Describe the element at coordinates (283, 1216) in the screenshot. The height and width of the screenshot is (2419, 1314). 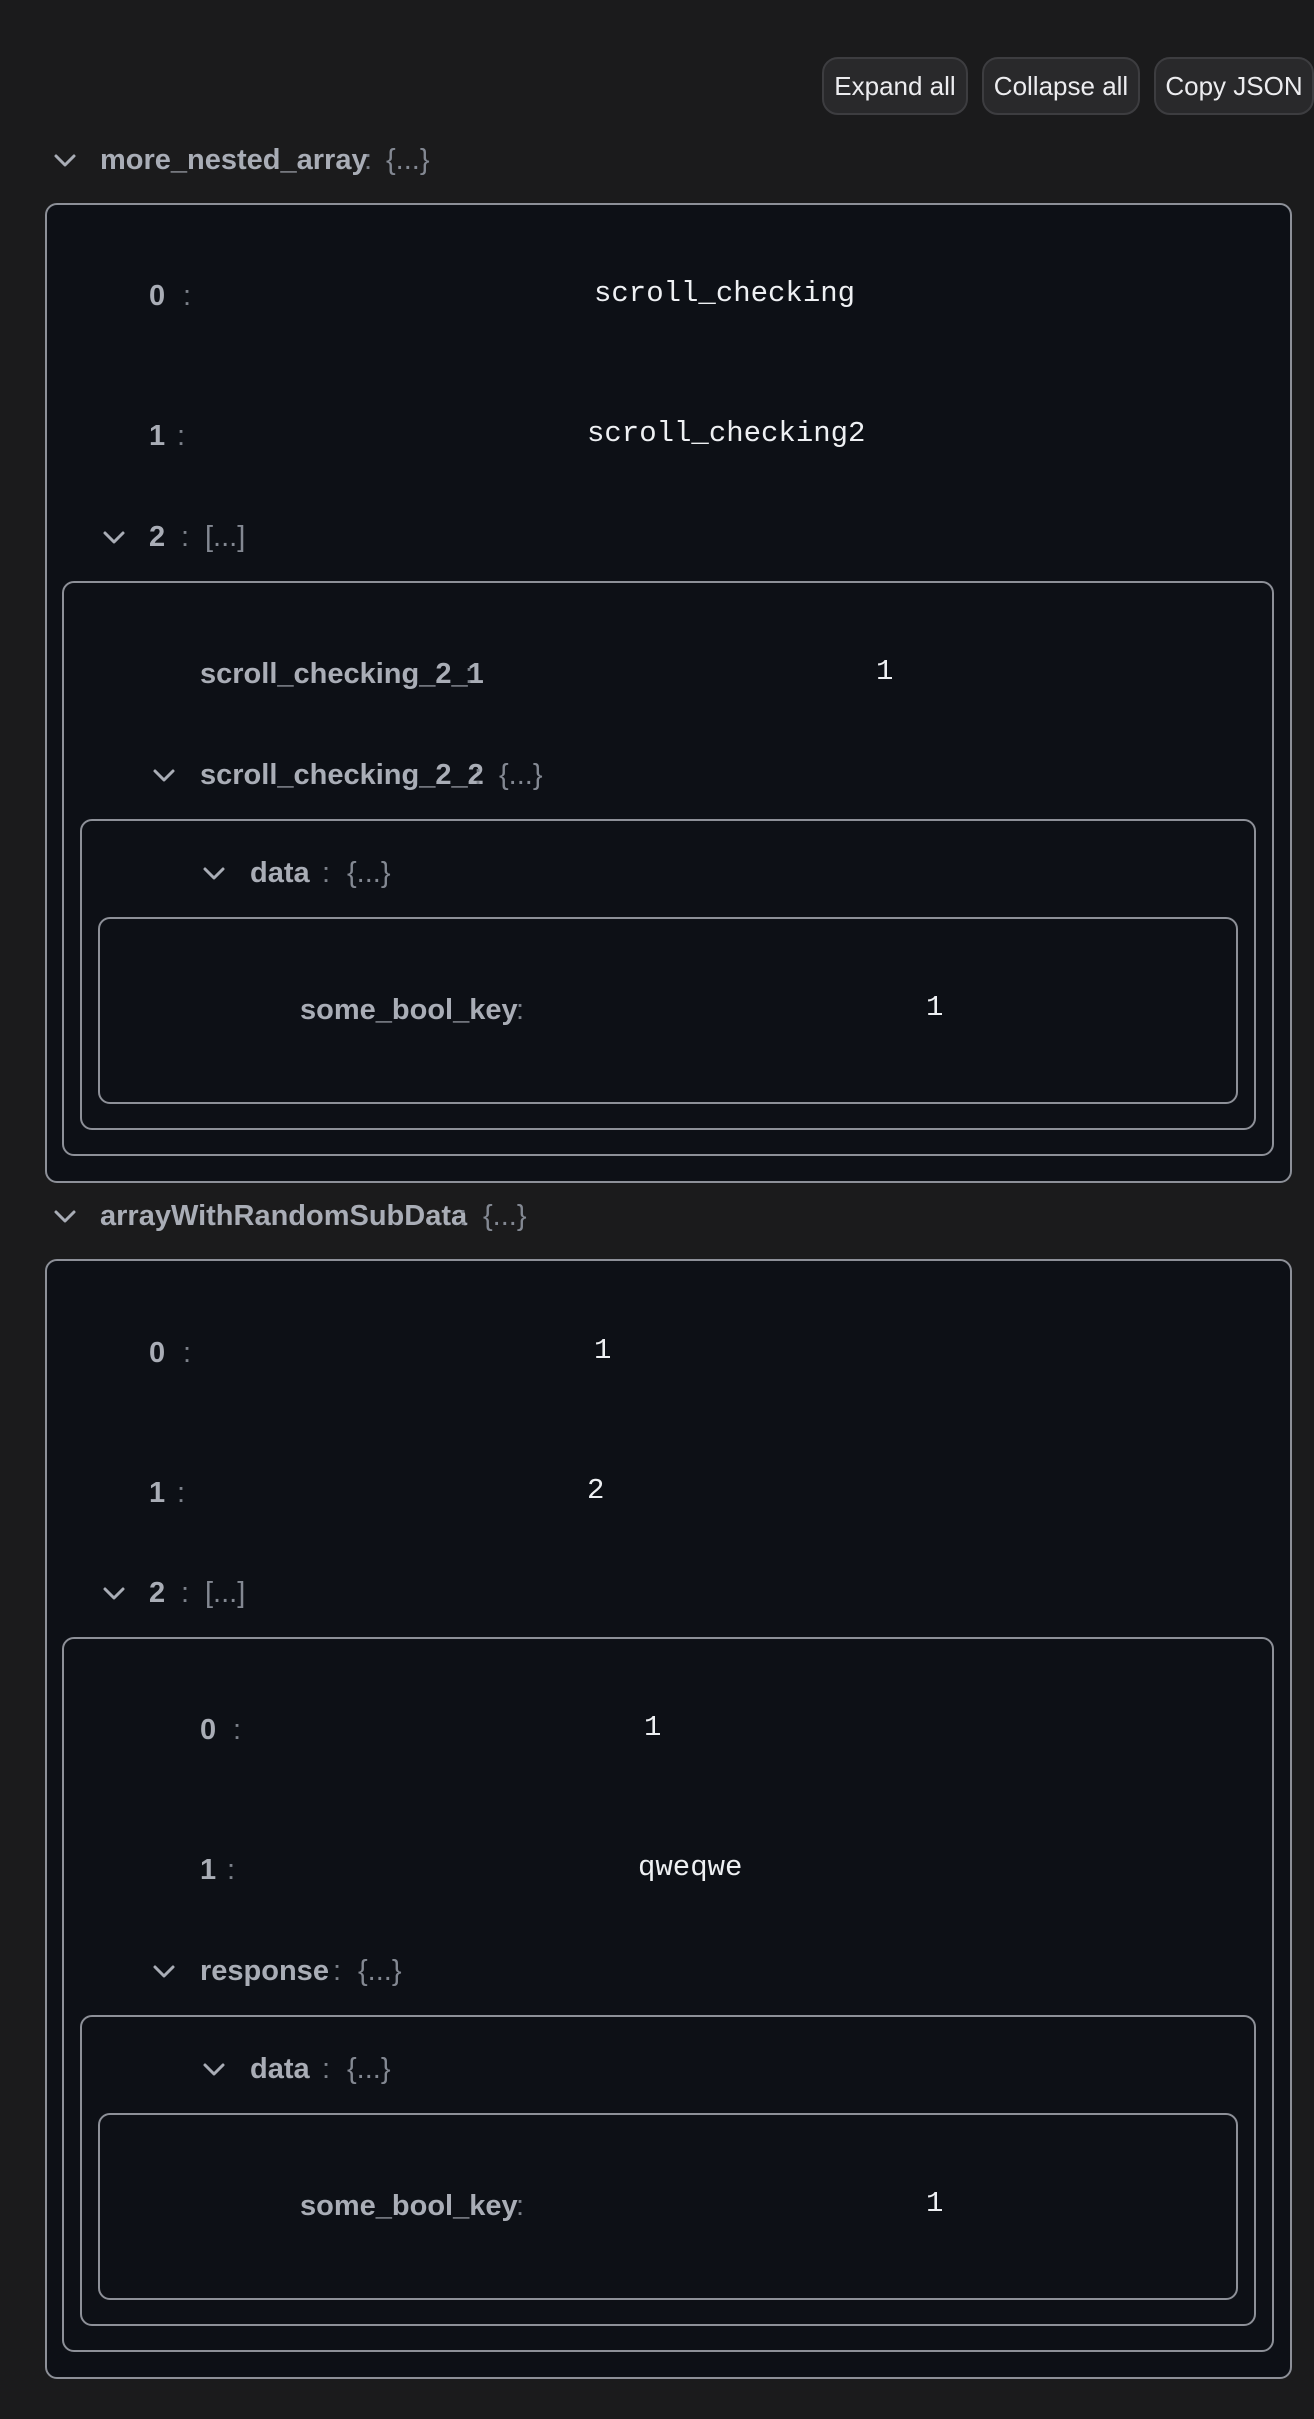
I see `node-key-array-with-random-sub-data: arrayWithRandomSubData` at that location.